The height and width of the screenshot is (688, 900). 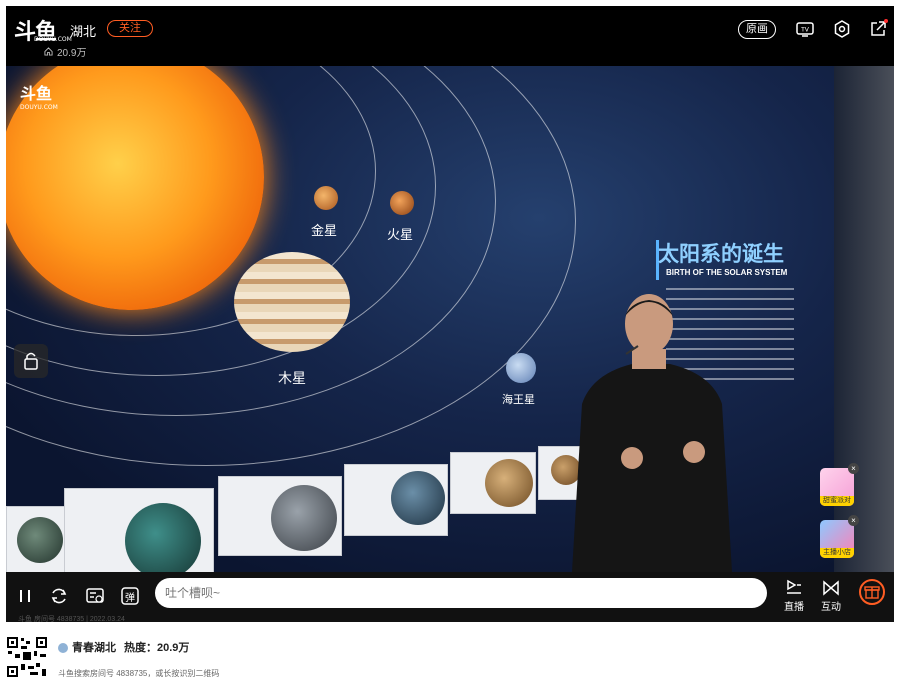 I want to click on danmu-toggle-label: 弹, so click(x=130, y=598).